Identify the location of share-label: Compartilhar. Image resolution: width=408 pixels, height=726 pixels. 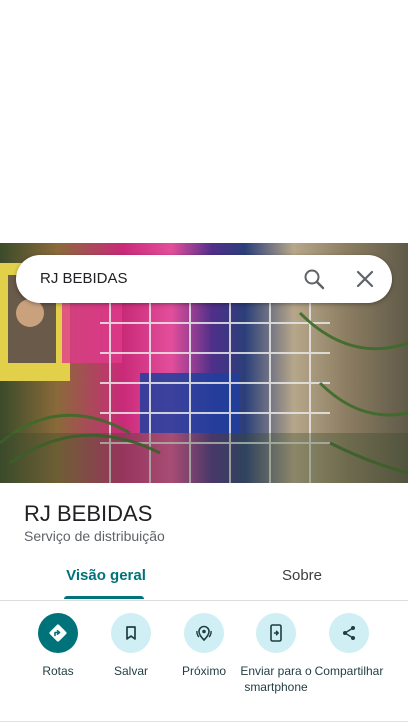
(349, 671).